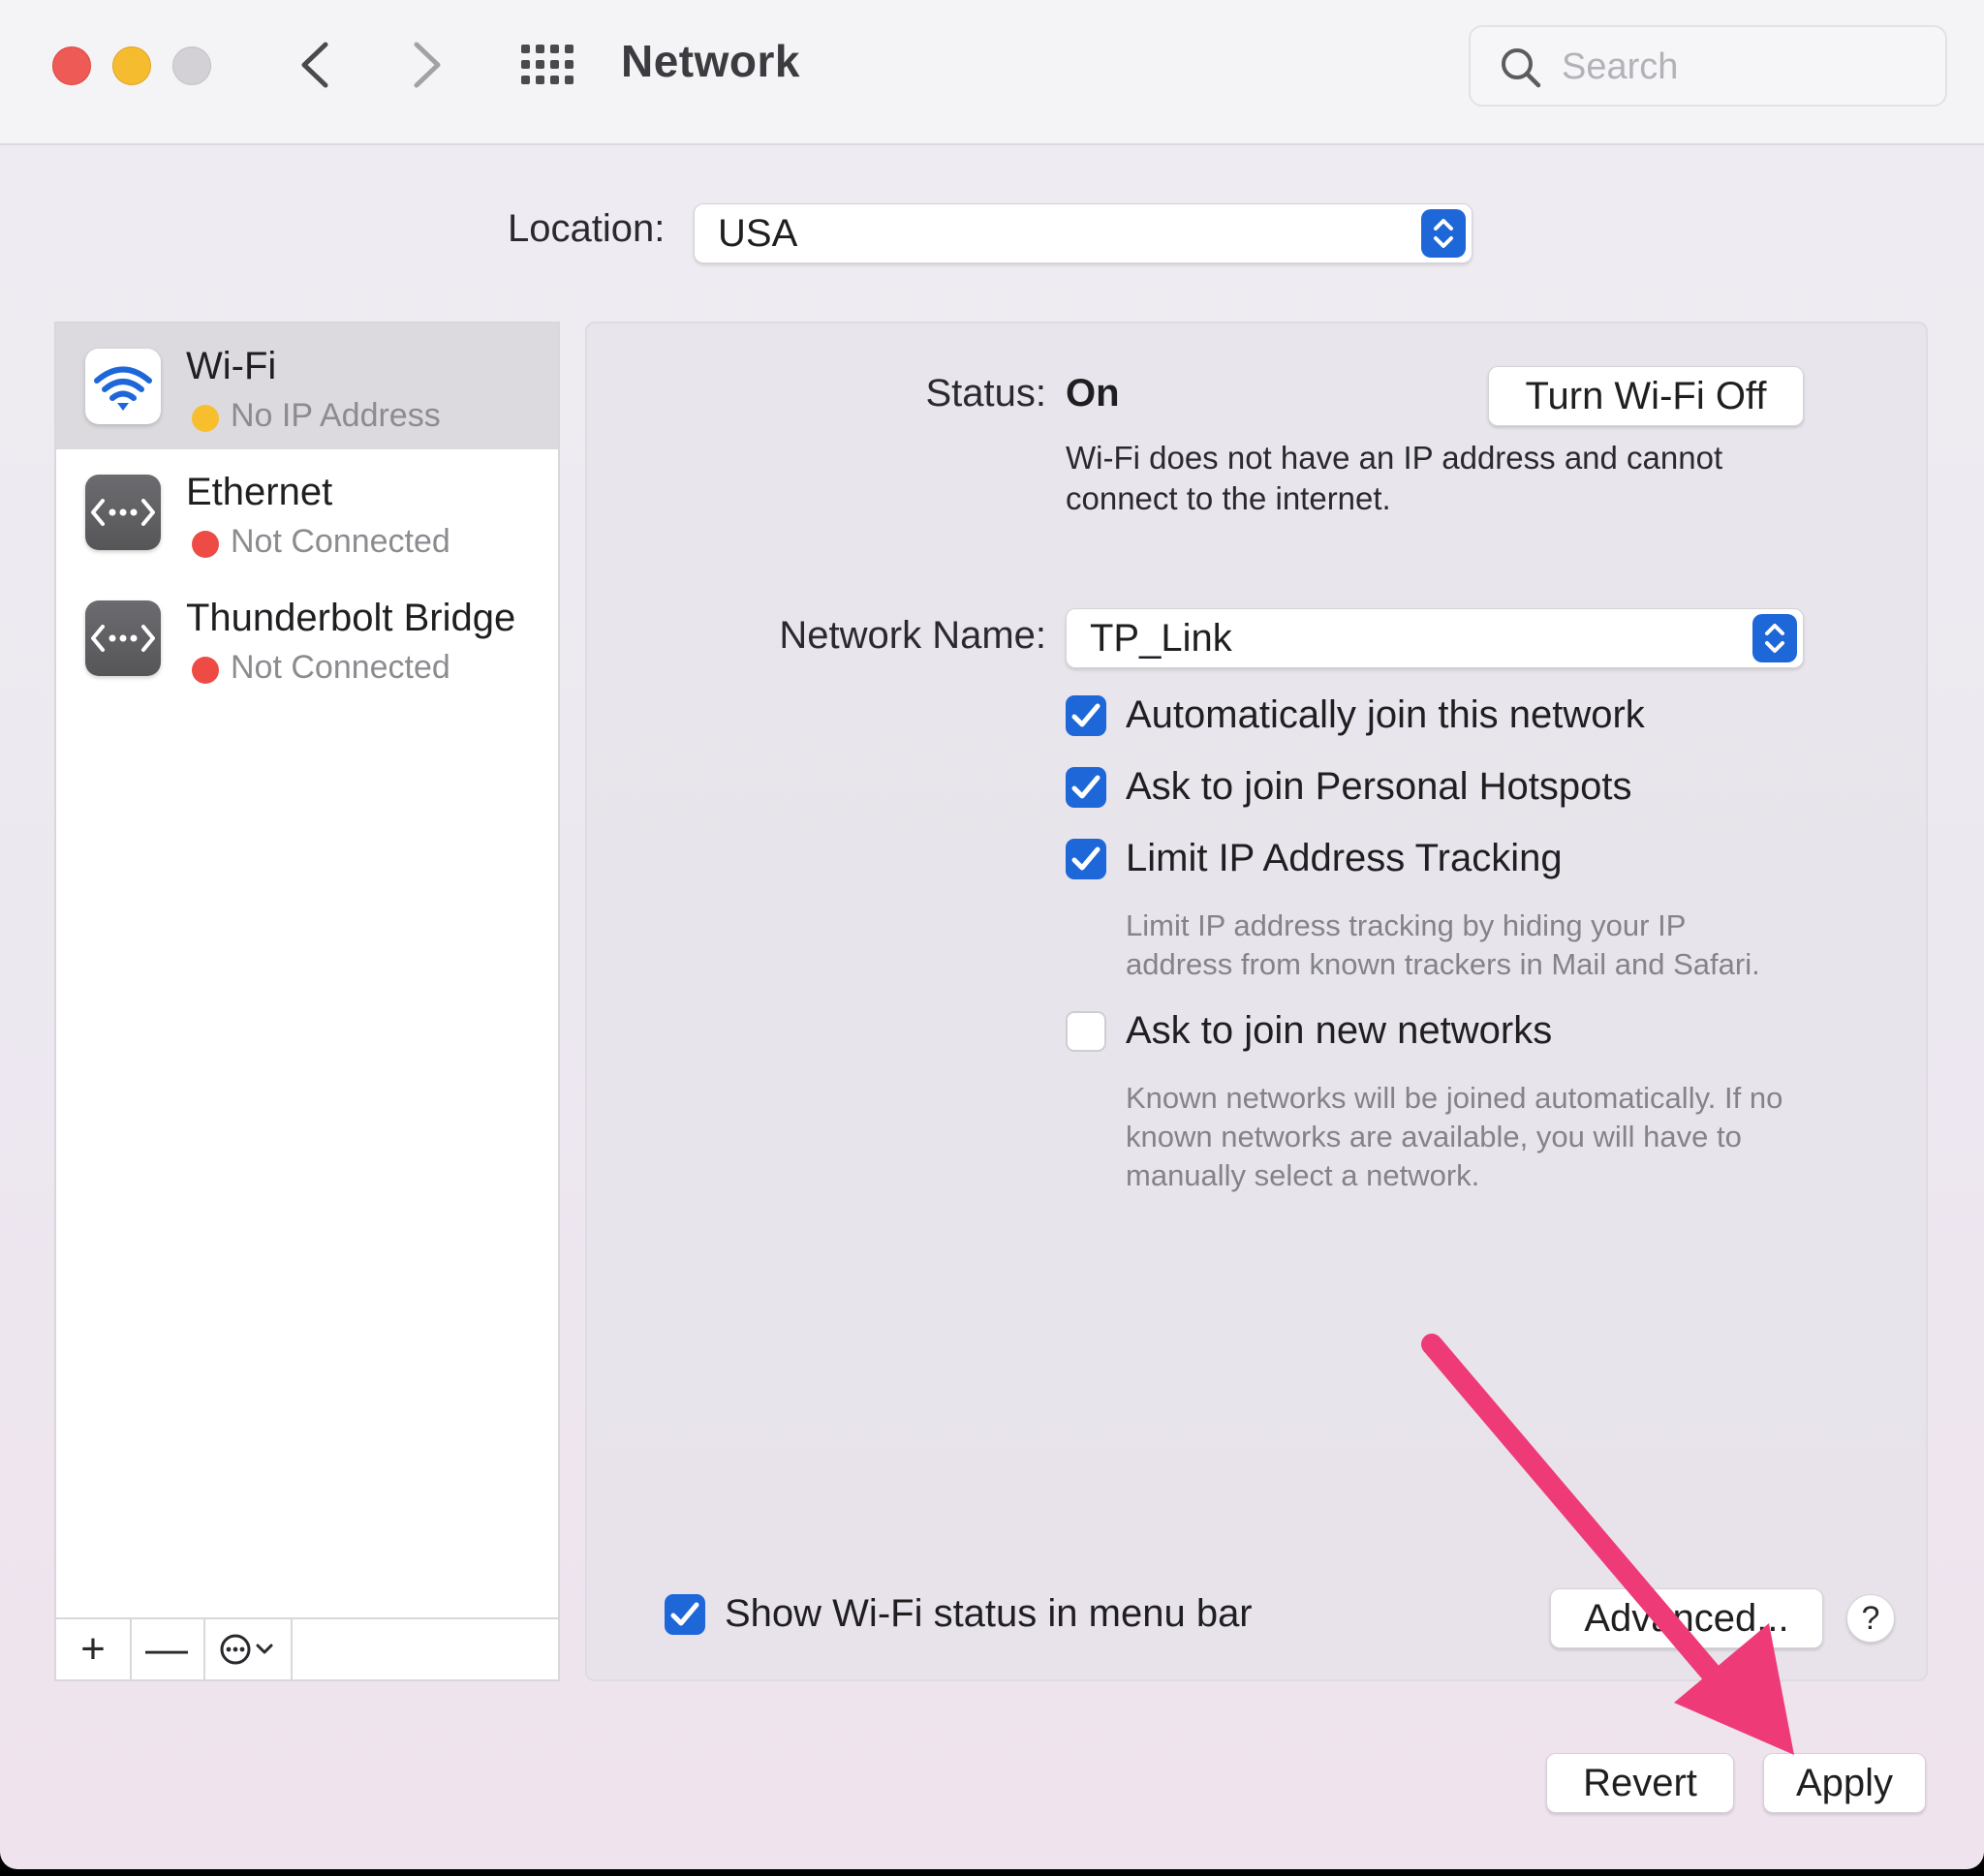 The image size is (1984, 1876). I want to click on chevron-right-icon, so click(427, 65).